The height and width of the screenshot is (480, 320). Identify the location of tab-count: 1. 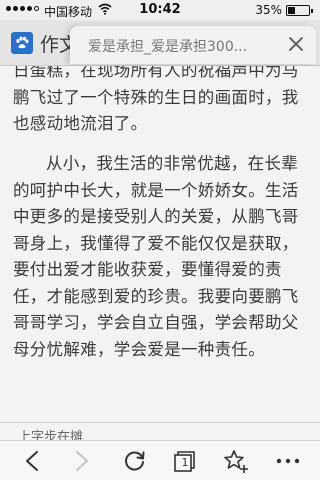
(185, 462).